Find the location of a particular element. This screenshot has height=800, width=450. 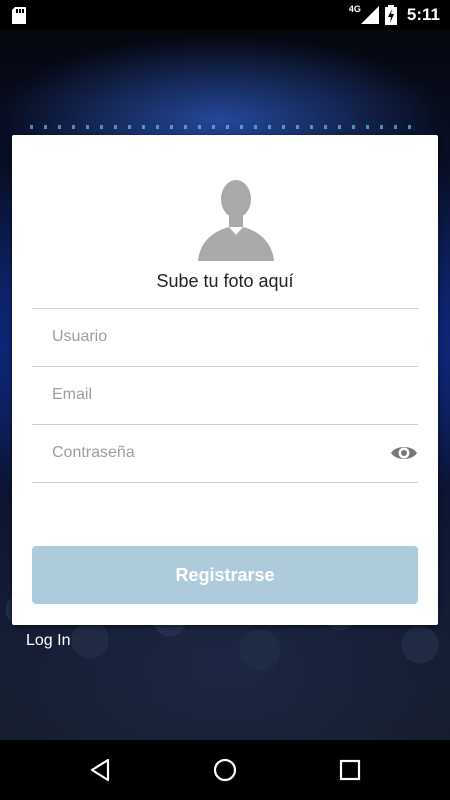

upload-photo-label: Sube tu foto aquí is located at coordinates (225, 281).